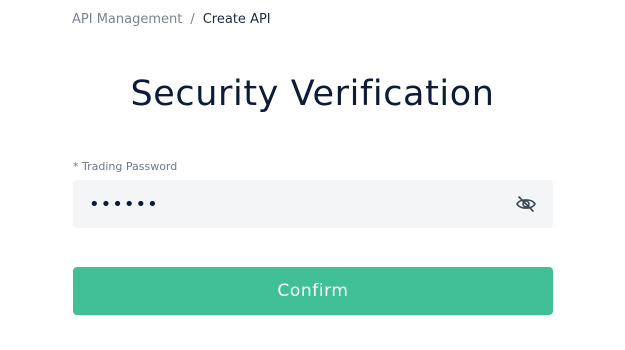 The height and width of the screenshot is (350, 625). What do you see at coordinates (288, 204) in the screenshot?
I see `trading-password-input` at bounding box center [288, 204].